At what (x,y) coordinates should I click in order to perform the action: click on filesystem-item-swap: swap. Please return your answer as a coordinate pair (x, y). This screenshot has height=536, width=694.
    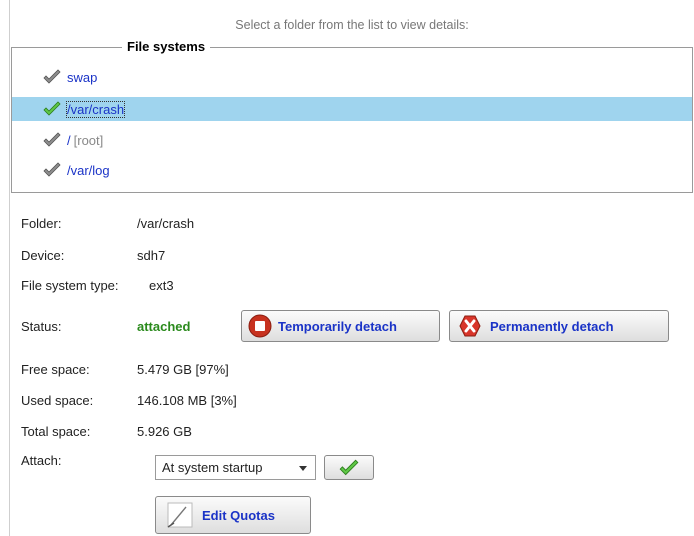
    Looking at the image, I should click on (352, 77).